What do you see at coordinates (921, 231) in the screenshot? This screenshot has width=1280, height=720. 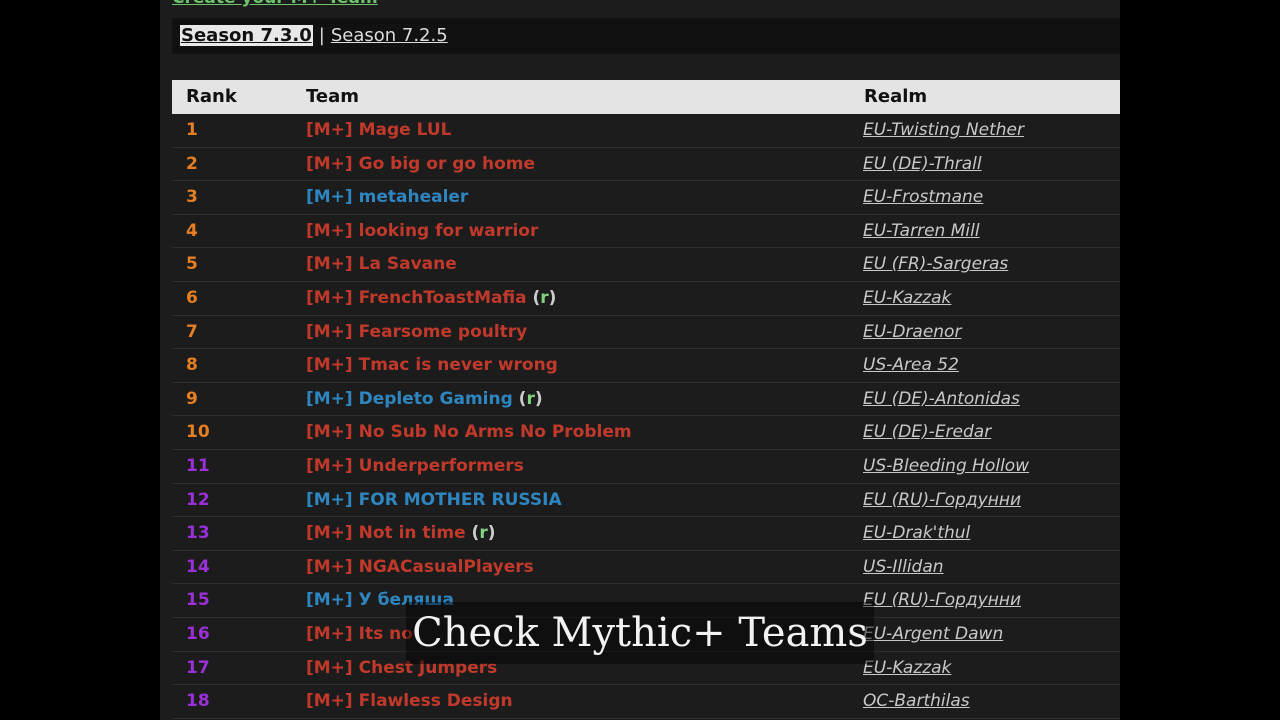 I see `realm-link: EU-Tarren Mill` at bounding box center [921, 231].